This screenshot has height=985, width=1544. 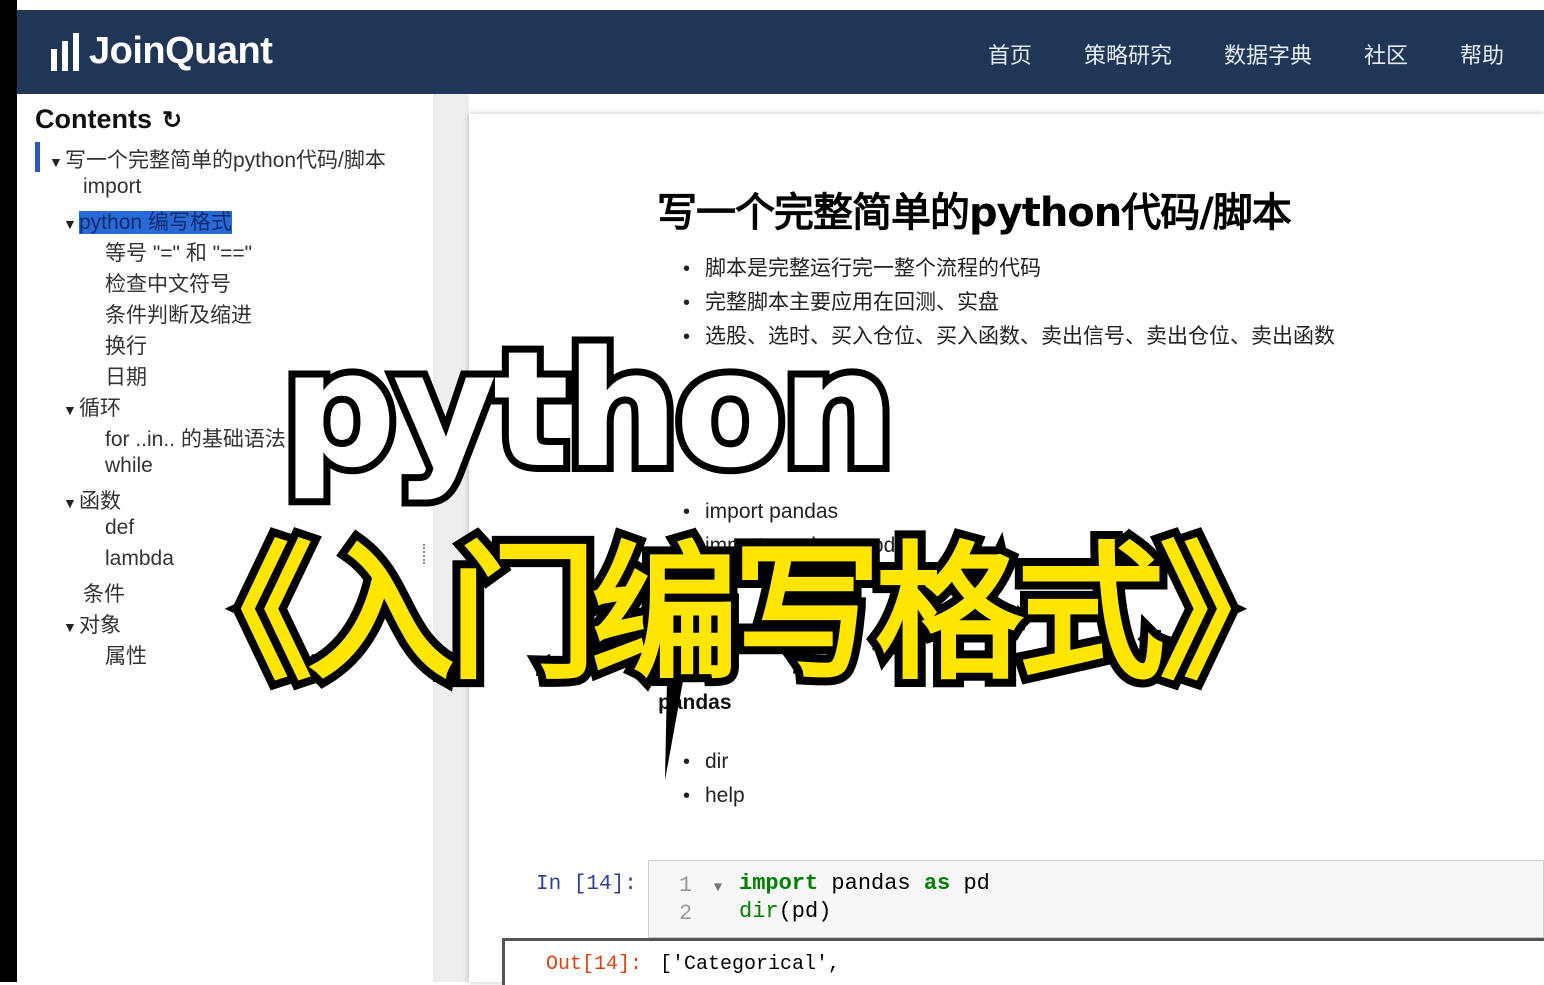 I want to click on toc-item-chinese-symbols: 检查中文符号, so click(x=168, y=283).